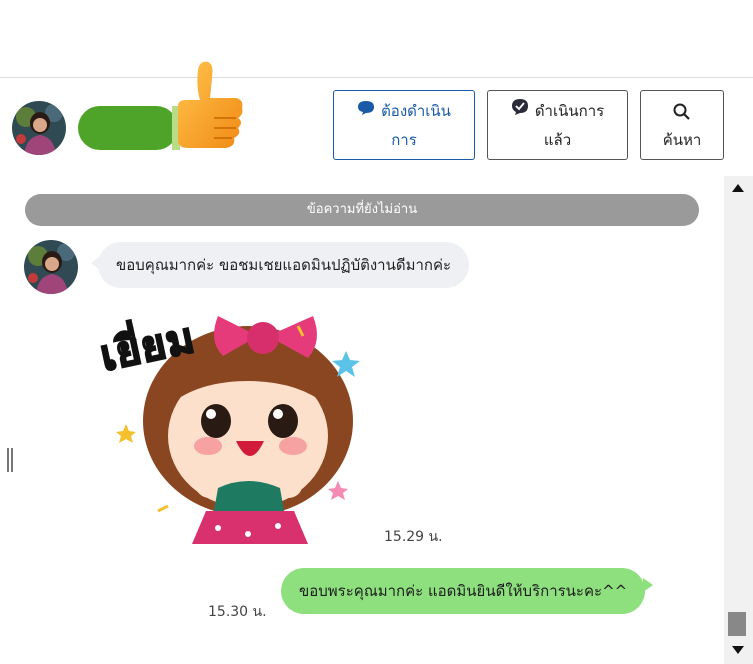  I want to click on scrollbar-thumb, so click(737, 624).